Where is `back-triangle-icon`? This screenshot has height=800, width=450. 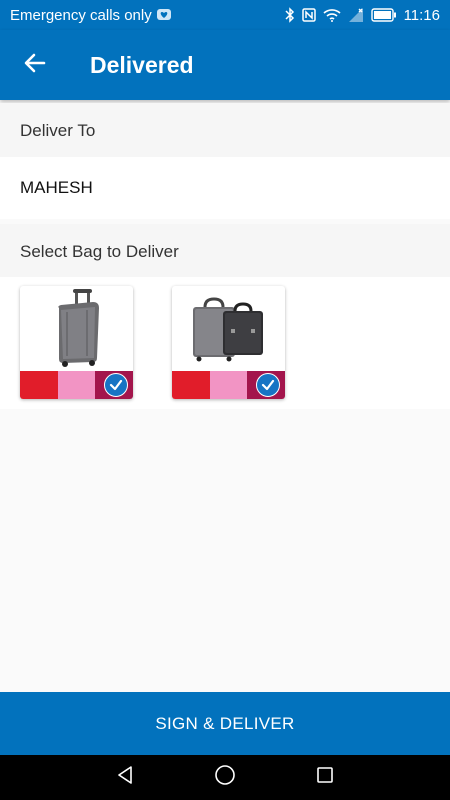 back-triangle-icon is located at coordinates (125, 777).